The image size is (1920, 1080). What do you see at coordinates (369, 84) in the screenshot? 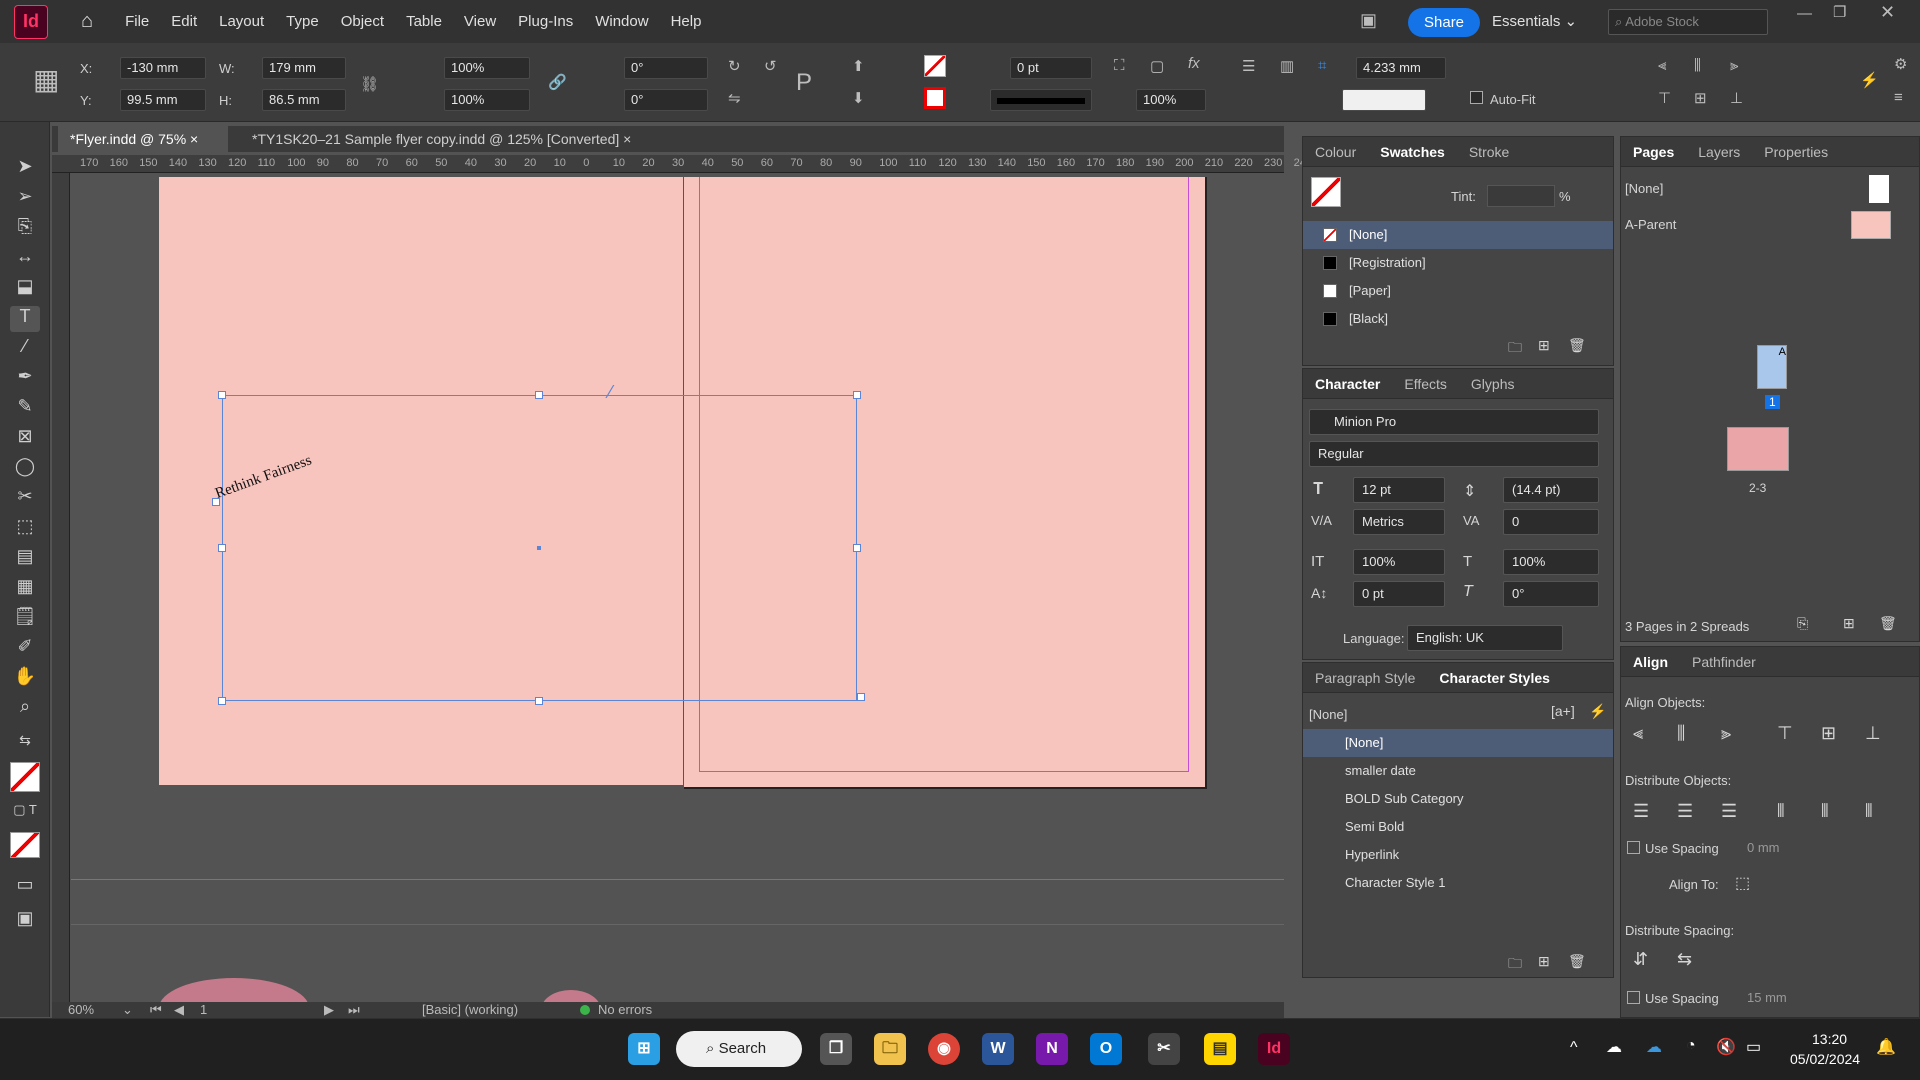
I see `constrain-link-icon: ⛓` at bounding box center [369, 84].